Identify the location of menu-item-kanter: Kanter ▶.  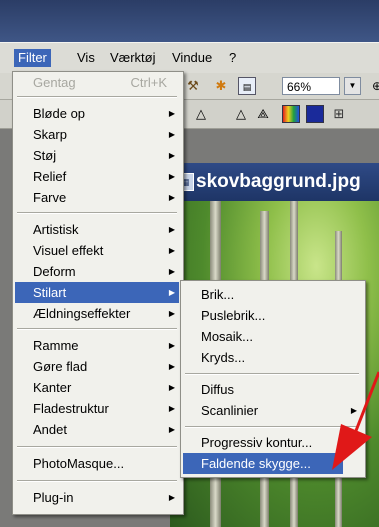
(97, 387).